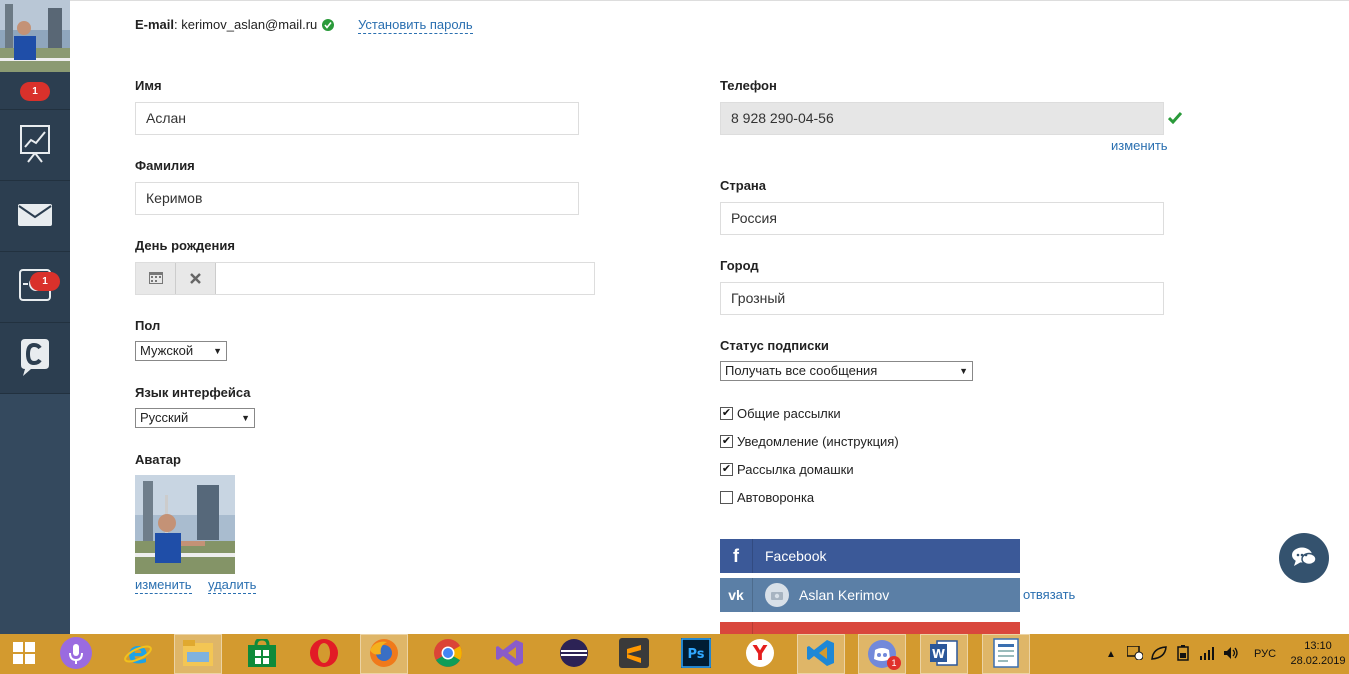  I want to click on vscode-icon, so click(821, 654).